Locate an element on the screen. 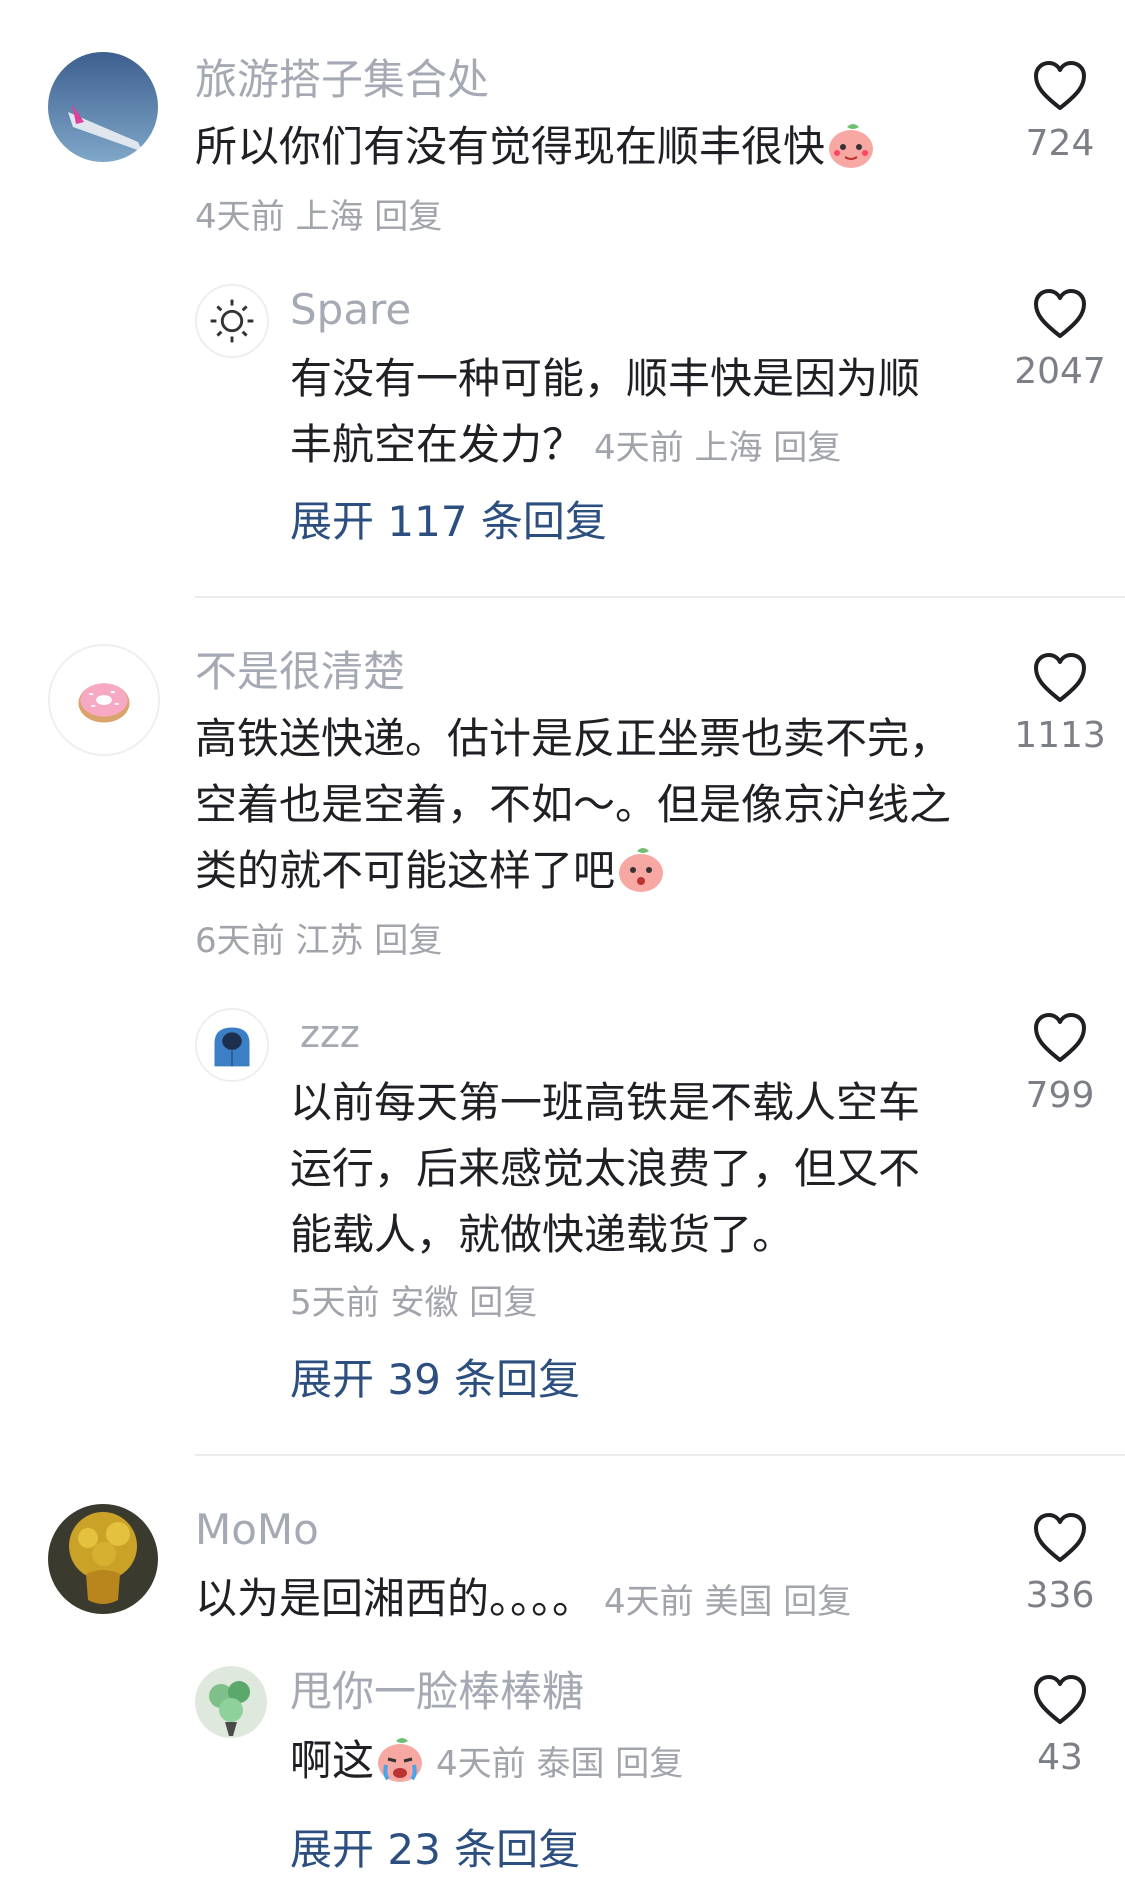 The height and width of the screenshot is (1888, 1125). expand-replies-link: 展开 23 条回复 is located at coordinates (435, 1850).